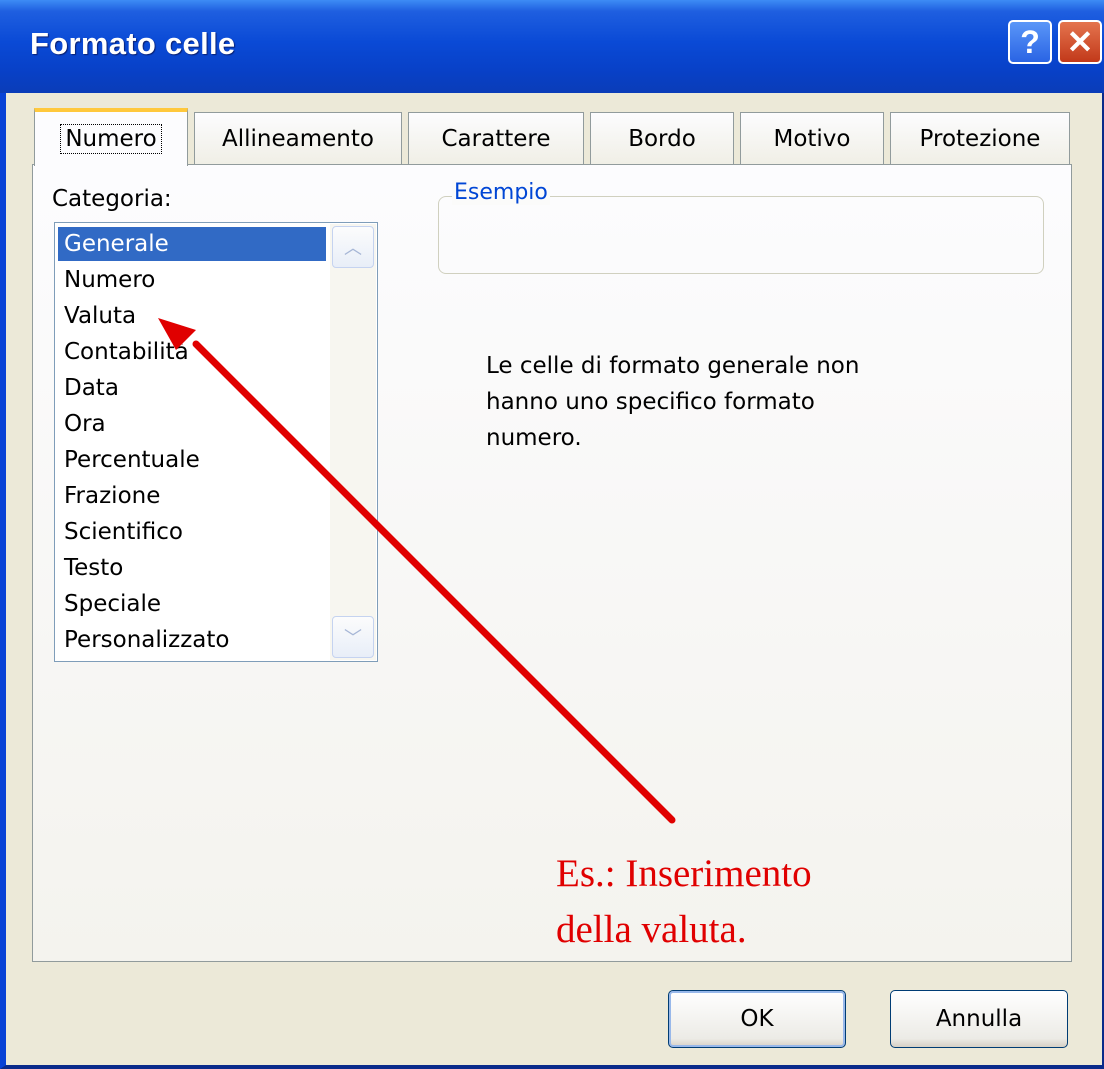 The height and width of the screenshot is (1069, 1104). I want to click on tab-bordo: Bordo, so click(662, 138).